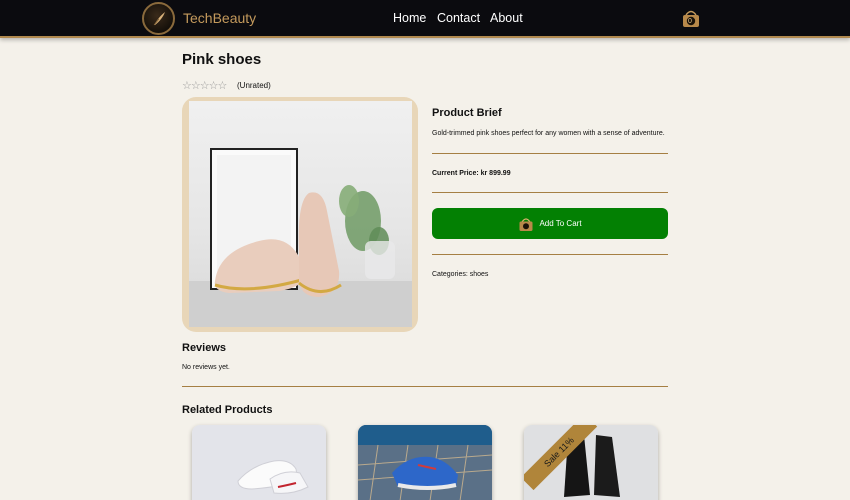 The width and height of the screenshot is (850, 500). Describe the element at coordinates (690, 21) in the screenshot. I see `cart-count: 0` at that location.